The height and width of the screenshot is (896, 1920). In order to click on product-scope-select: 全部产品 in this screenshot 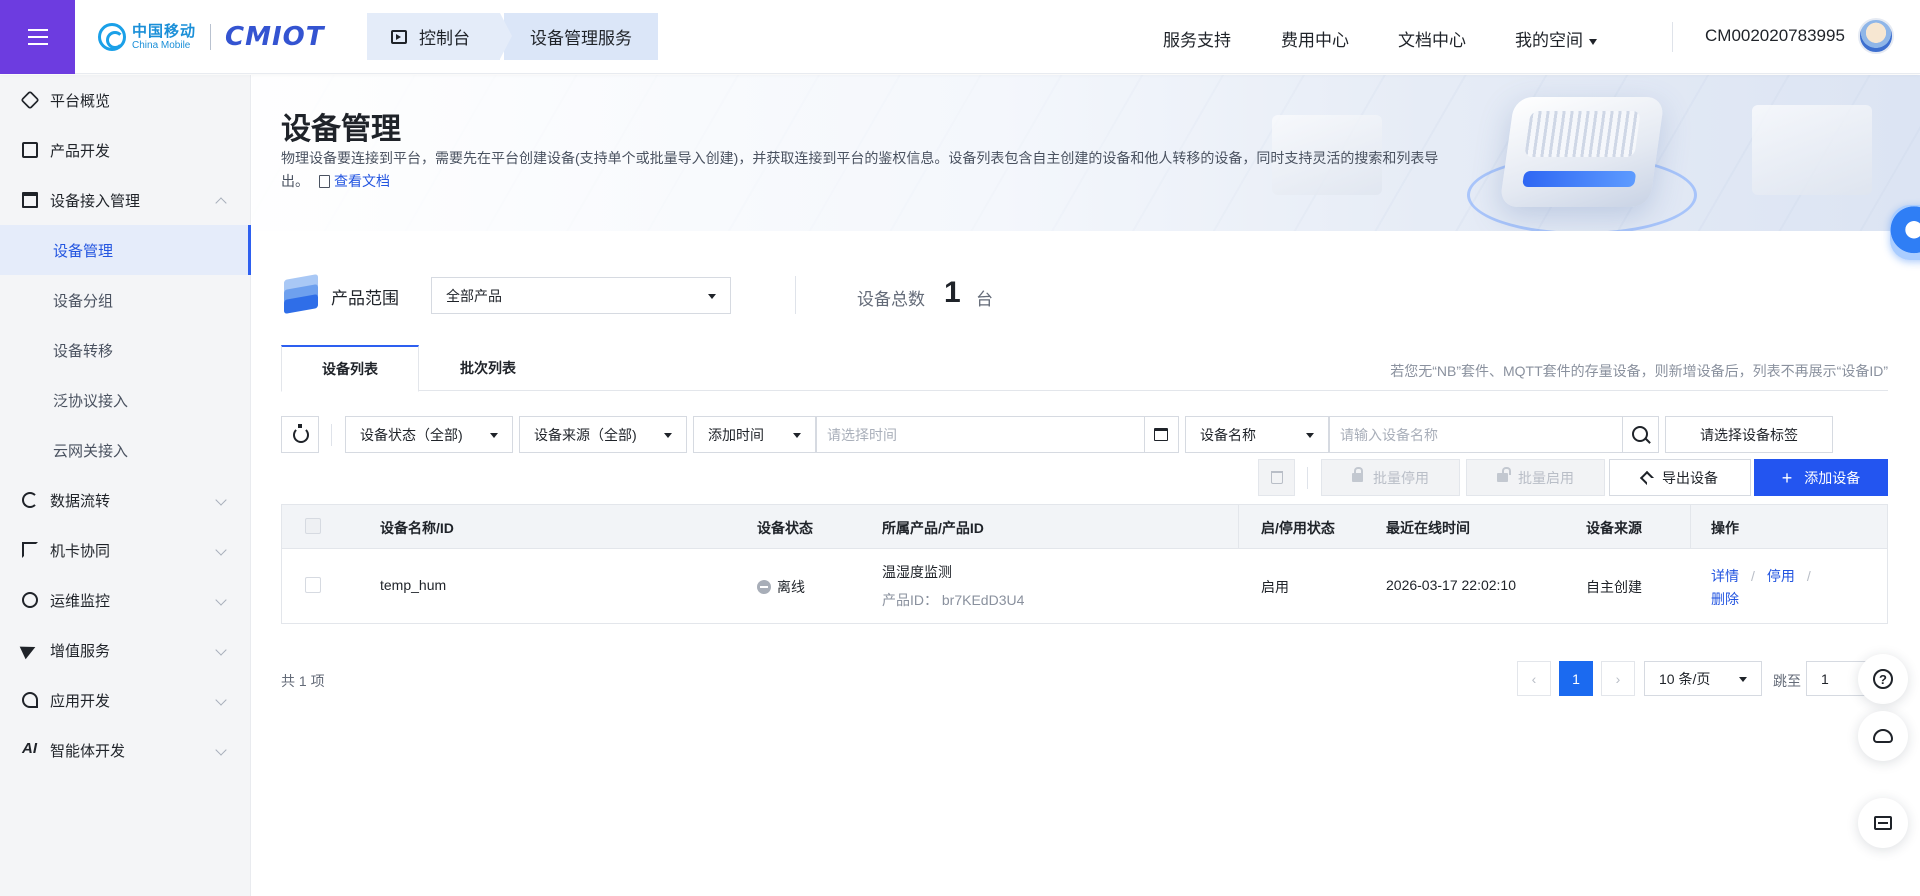, I will do `click(581, 295)`.